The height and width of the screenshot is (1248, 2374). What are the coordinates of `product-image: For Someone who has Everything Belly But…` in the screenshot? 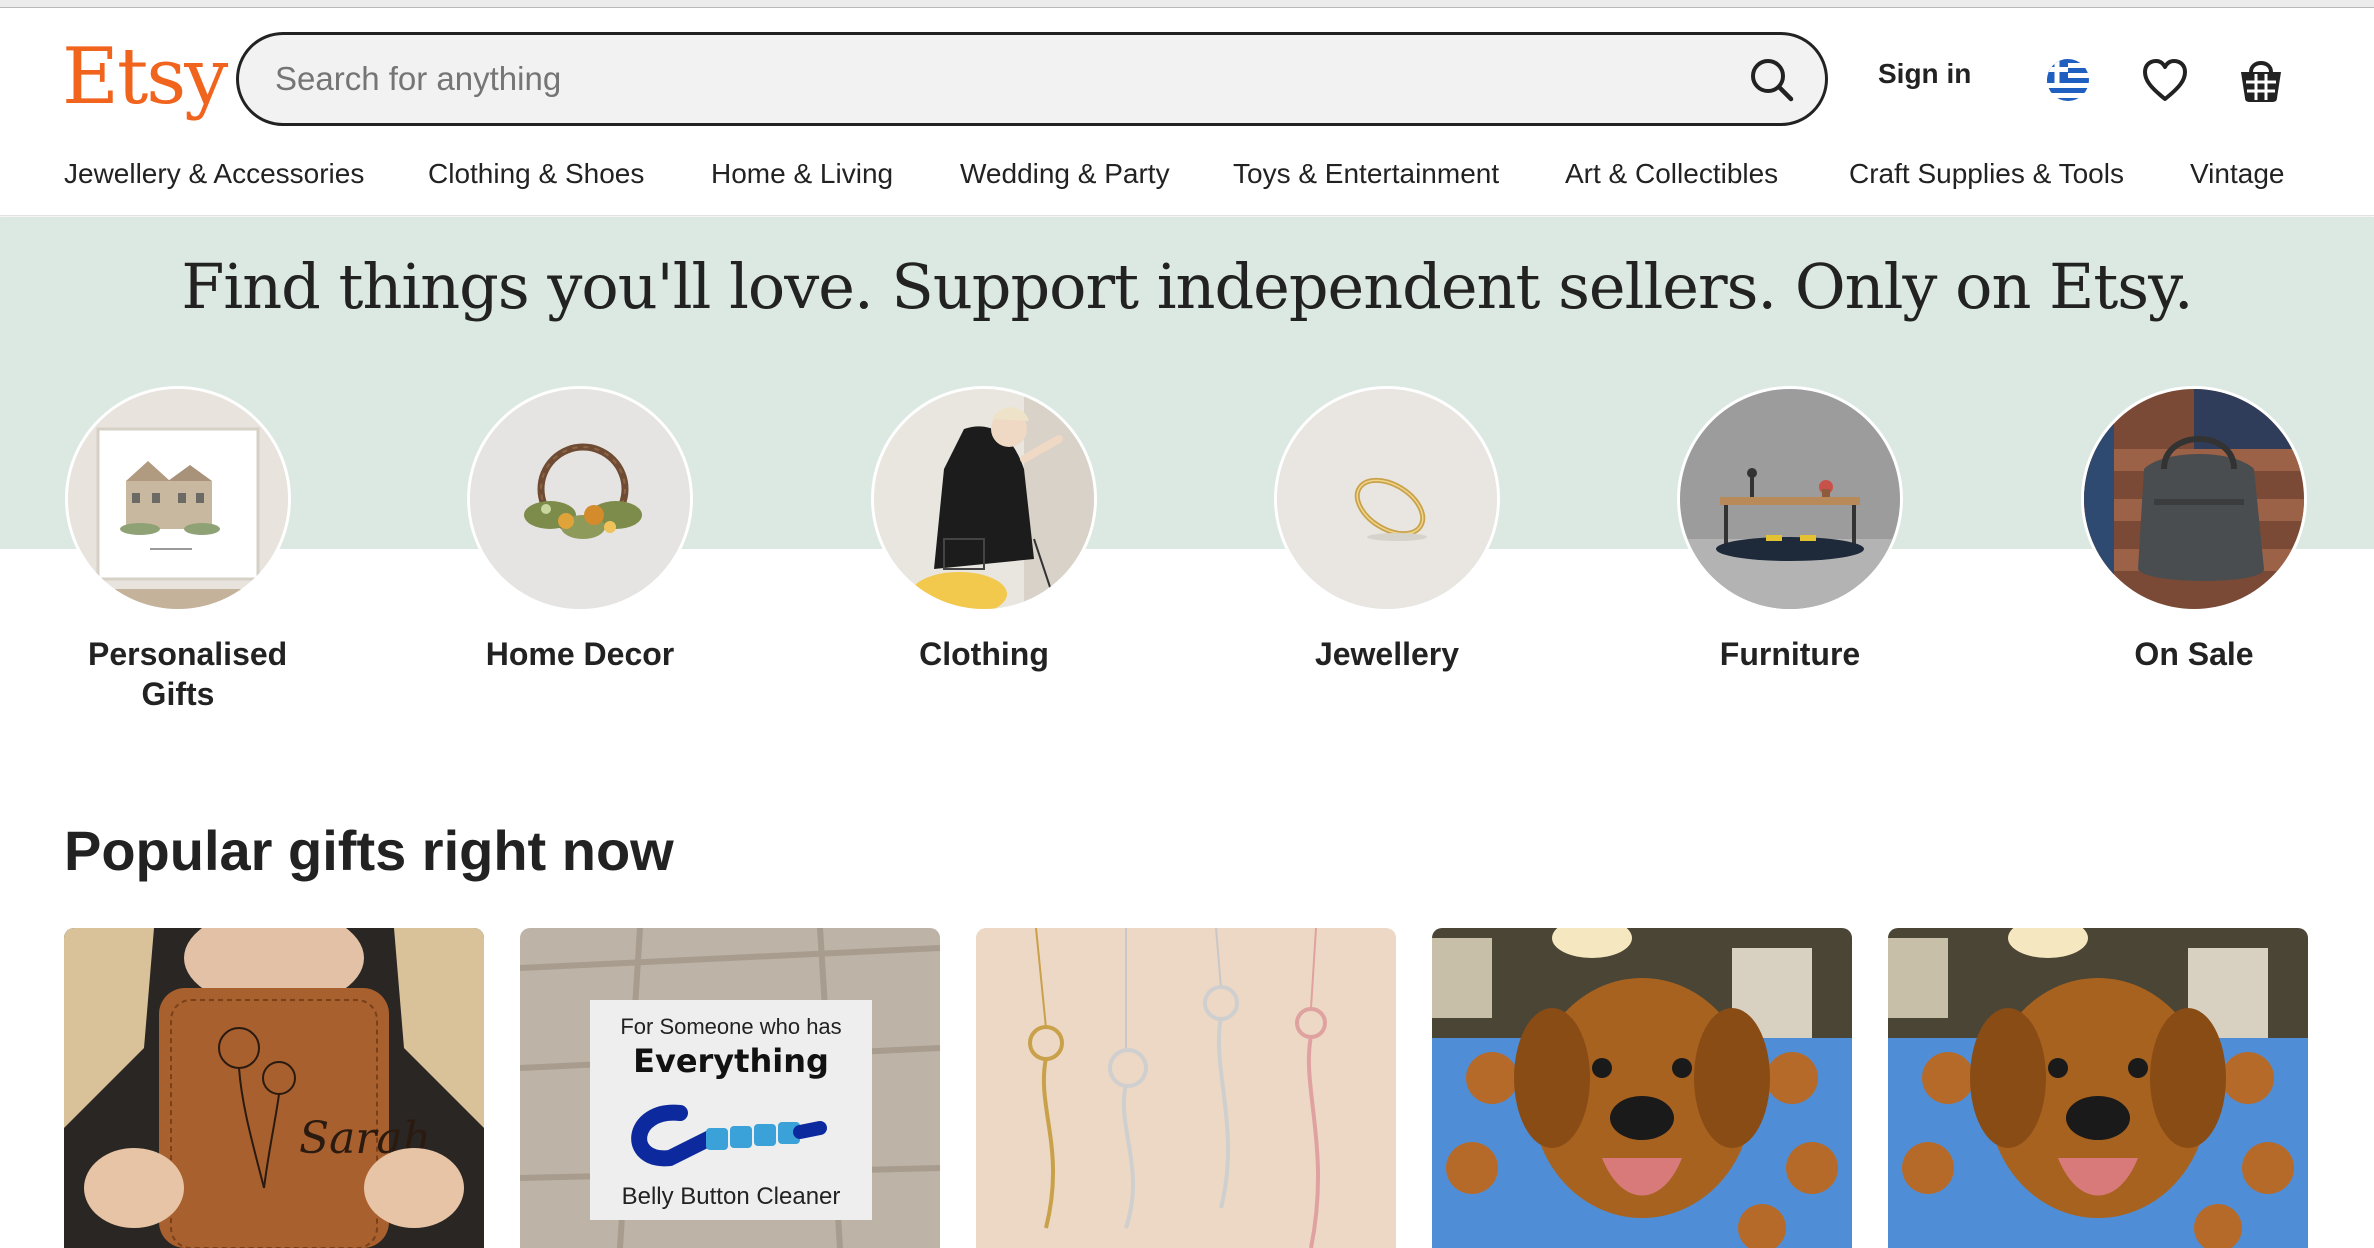 It's located at (730, 1088).